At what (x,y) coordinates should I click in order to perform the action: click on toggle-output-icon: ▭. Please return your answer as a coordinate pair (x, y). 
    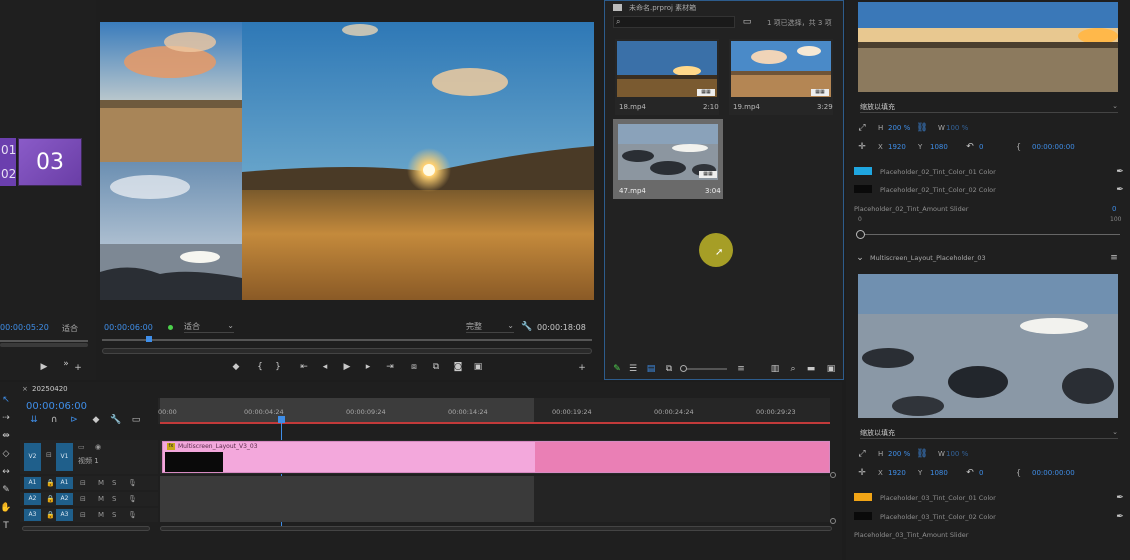
    Looking at the image, I should click on (81, 447).